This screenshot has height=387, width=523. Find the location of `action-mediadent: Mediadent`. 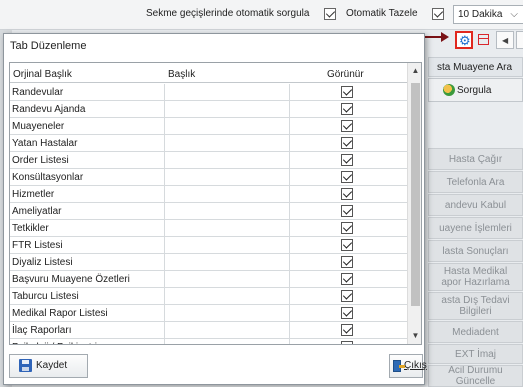

action-mediadent: Mediadent is located at coordinates (475, 332).